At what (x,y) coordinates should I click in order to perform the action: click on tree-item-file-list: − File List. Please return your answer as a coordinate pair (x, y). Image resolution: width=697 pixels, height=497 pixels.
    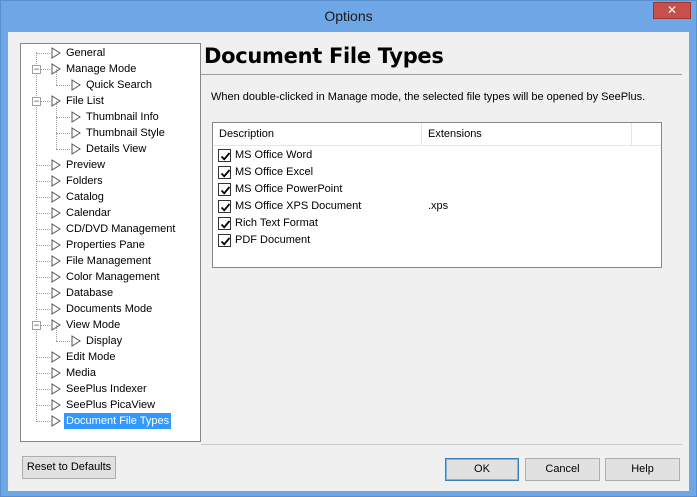
    Looking at the image, I should click on (110, 101).